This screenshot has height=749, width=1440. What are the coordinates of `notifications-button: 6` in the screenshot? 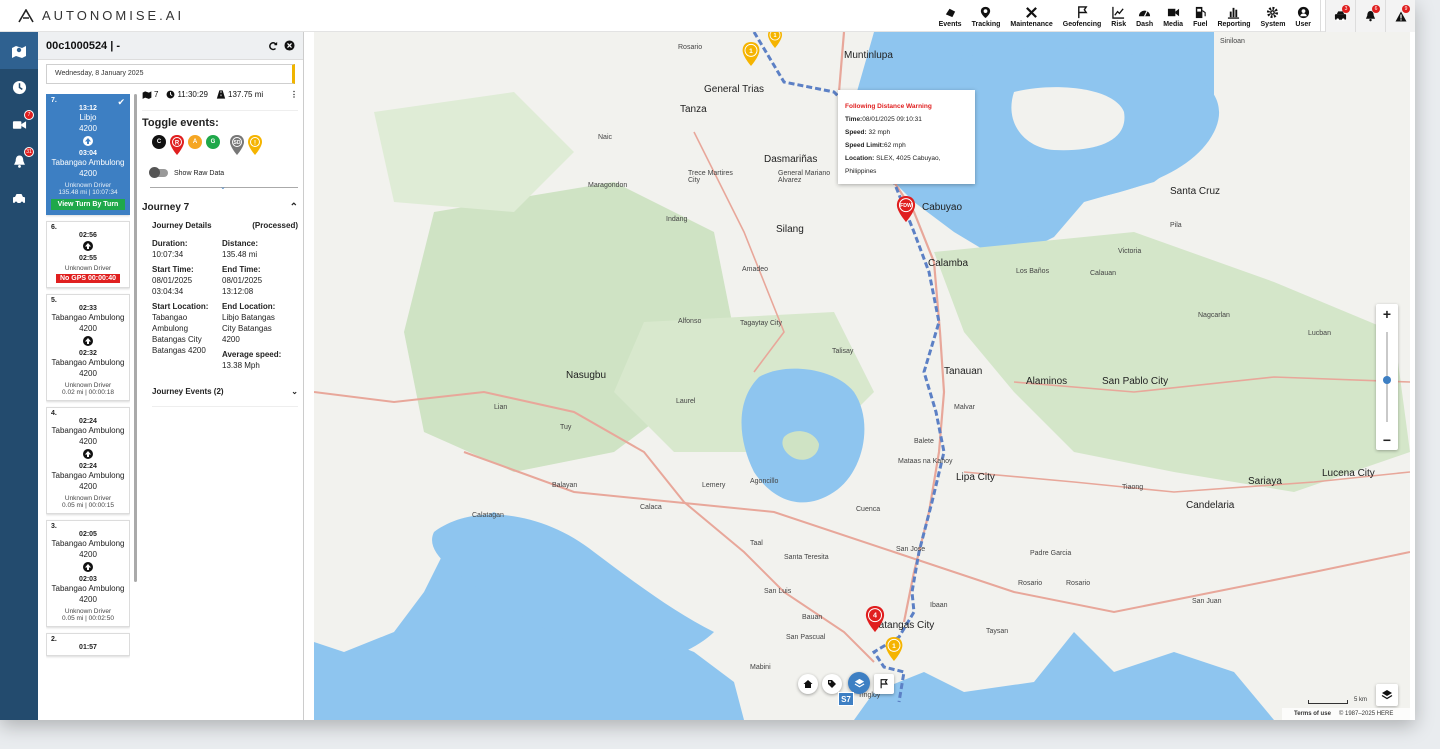 It's located at (1370, 16).